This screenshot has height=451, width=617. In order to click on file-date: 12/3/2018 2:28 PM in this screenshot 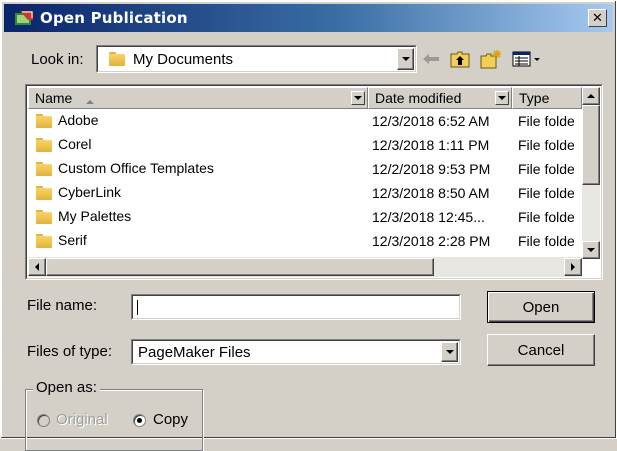, I will do `click(431, 241)`.